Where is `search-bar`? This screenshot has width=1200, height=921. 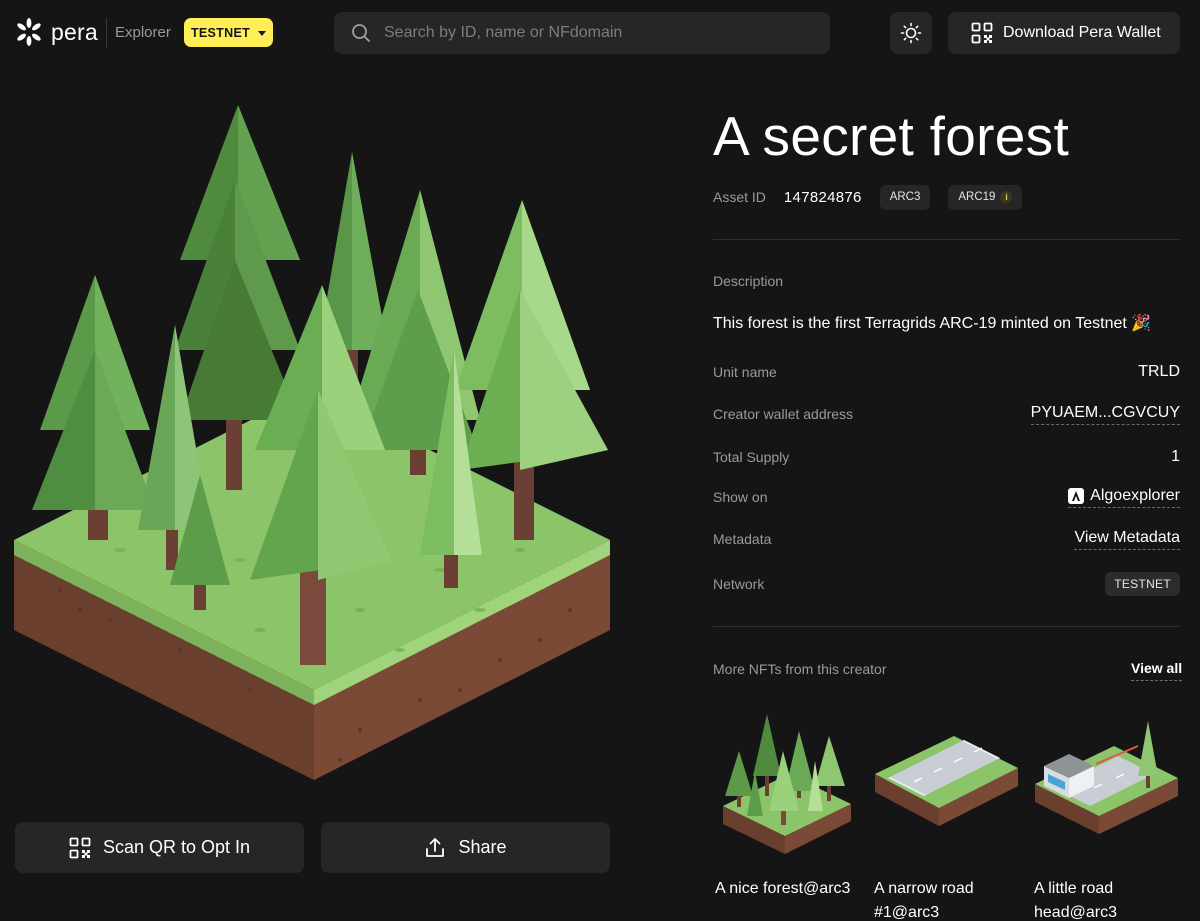 search-bar is located at coordinates (582, 33).